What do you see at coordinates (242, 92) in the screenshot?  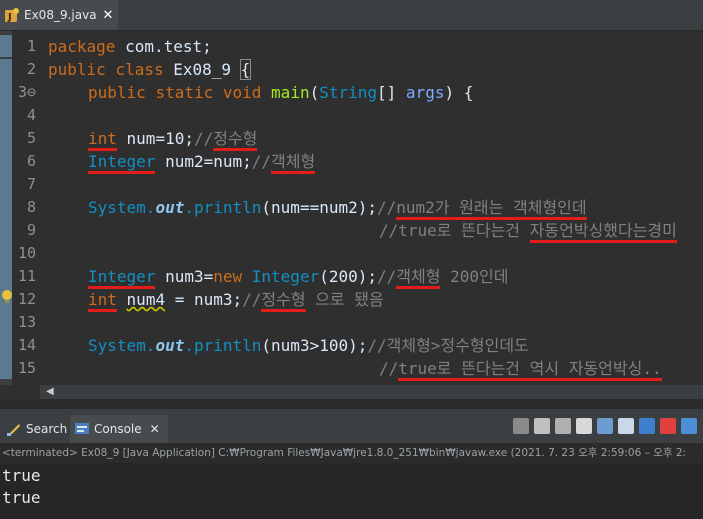 I see `keyword: void` at bounding box center [242, 92].